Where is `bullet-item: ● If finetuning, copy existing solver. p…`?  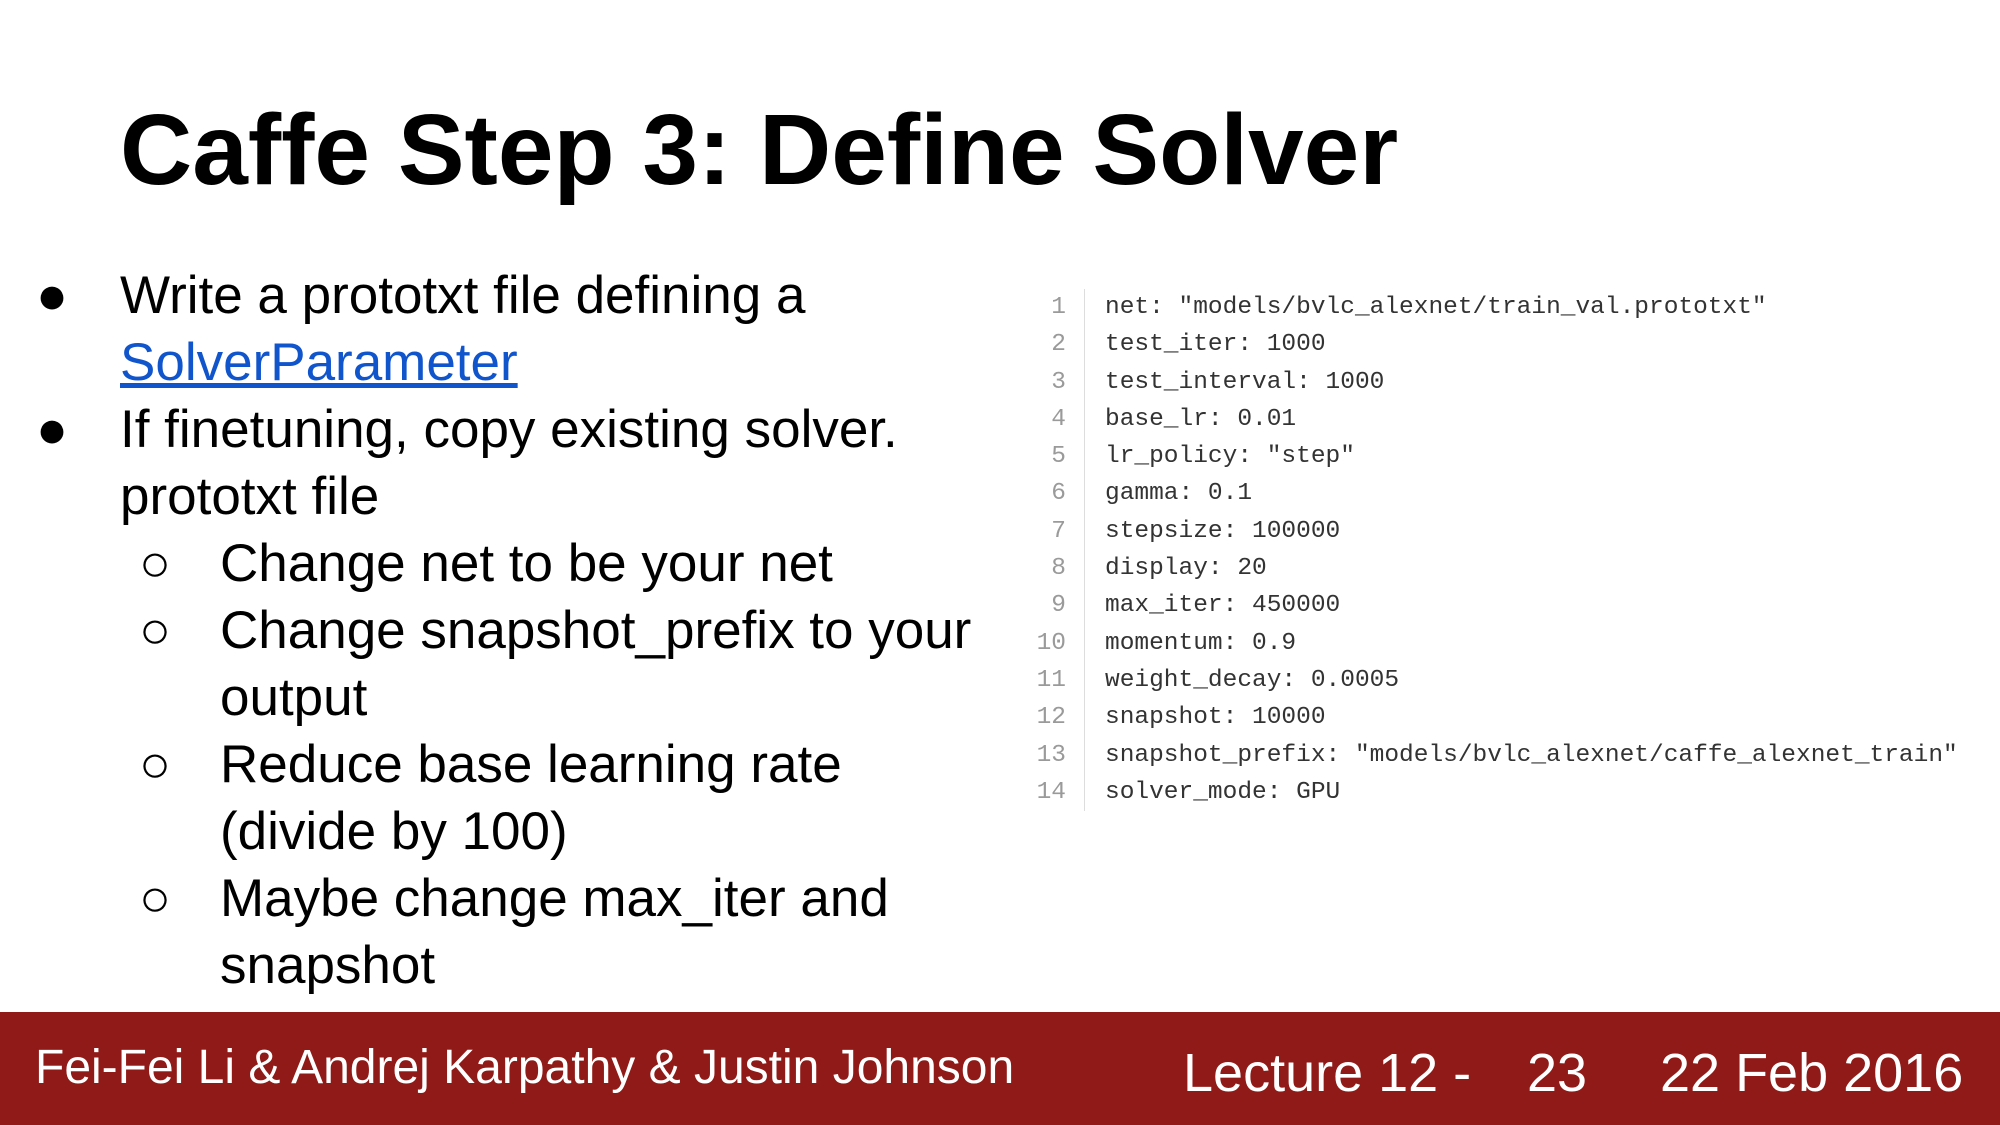
bullet-item: ● If finetuning, copy existing solver. p… is located at coordinates (505, 463).